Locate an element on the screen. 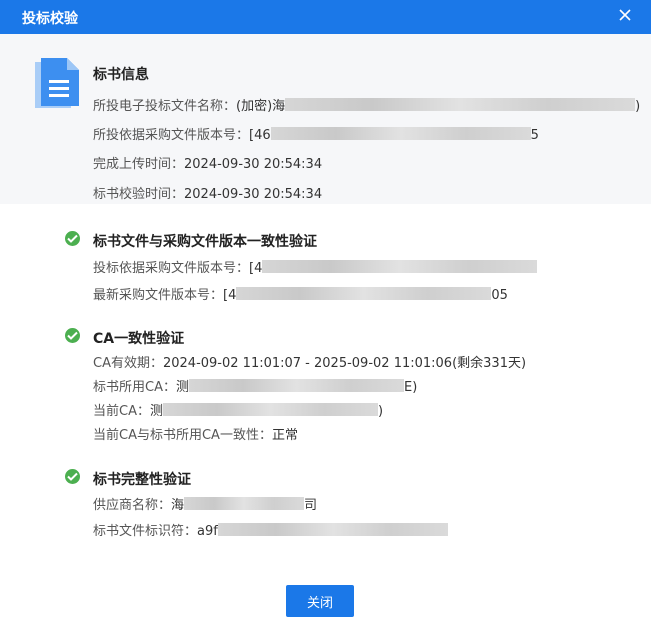 Image resolution: width=651 pixels, height=619 pixels. current-ca-row: 当前CA：测) is located at coordinates (238, 409).